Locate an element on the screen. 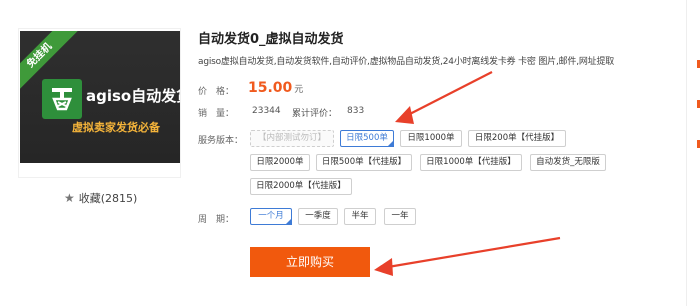 This screenshot has width=700, height=306. price-amount: 15.00 is located at coordinates (270, 88).